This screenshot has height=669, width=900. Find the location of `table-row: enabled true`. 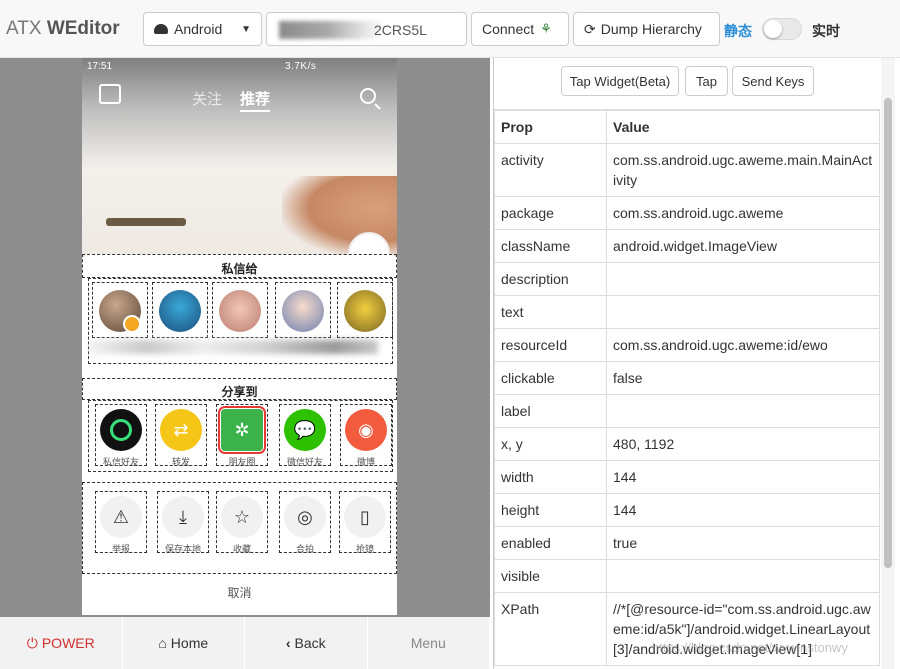

table-row: enabled true is located at coordinates (687, 543).